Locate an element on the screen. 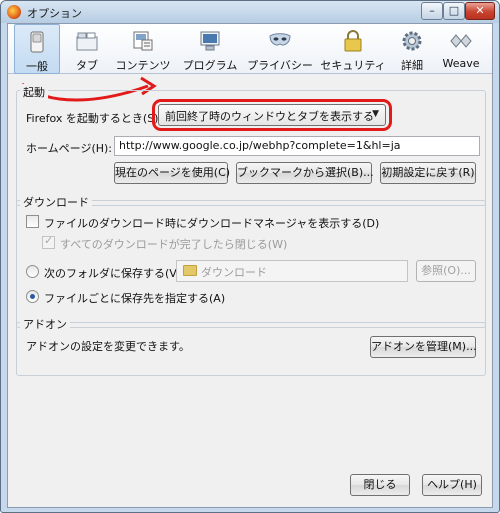 The image size is (500, 513). close-when-done-checkbox: ✓ is located at coordinates (48, 241).